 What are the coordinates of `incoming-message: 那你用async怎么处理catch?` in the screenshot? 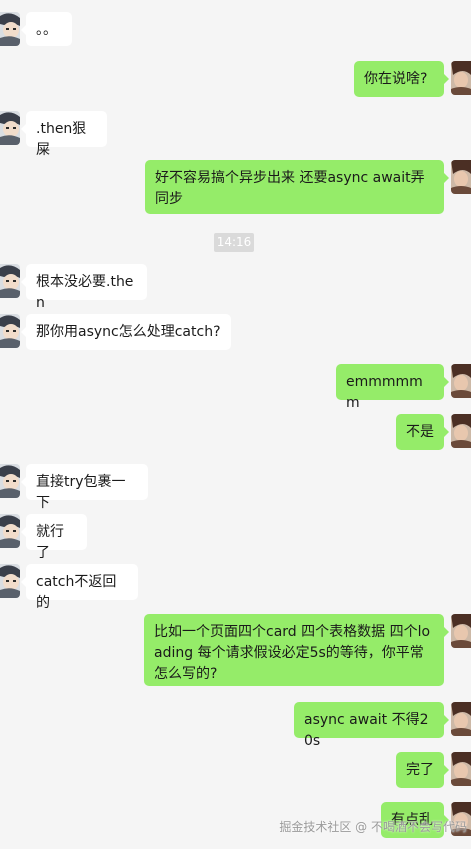 It's located at (126, 332).